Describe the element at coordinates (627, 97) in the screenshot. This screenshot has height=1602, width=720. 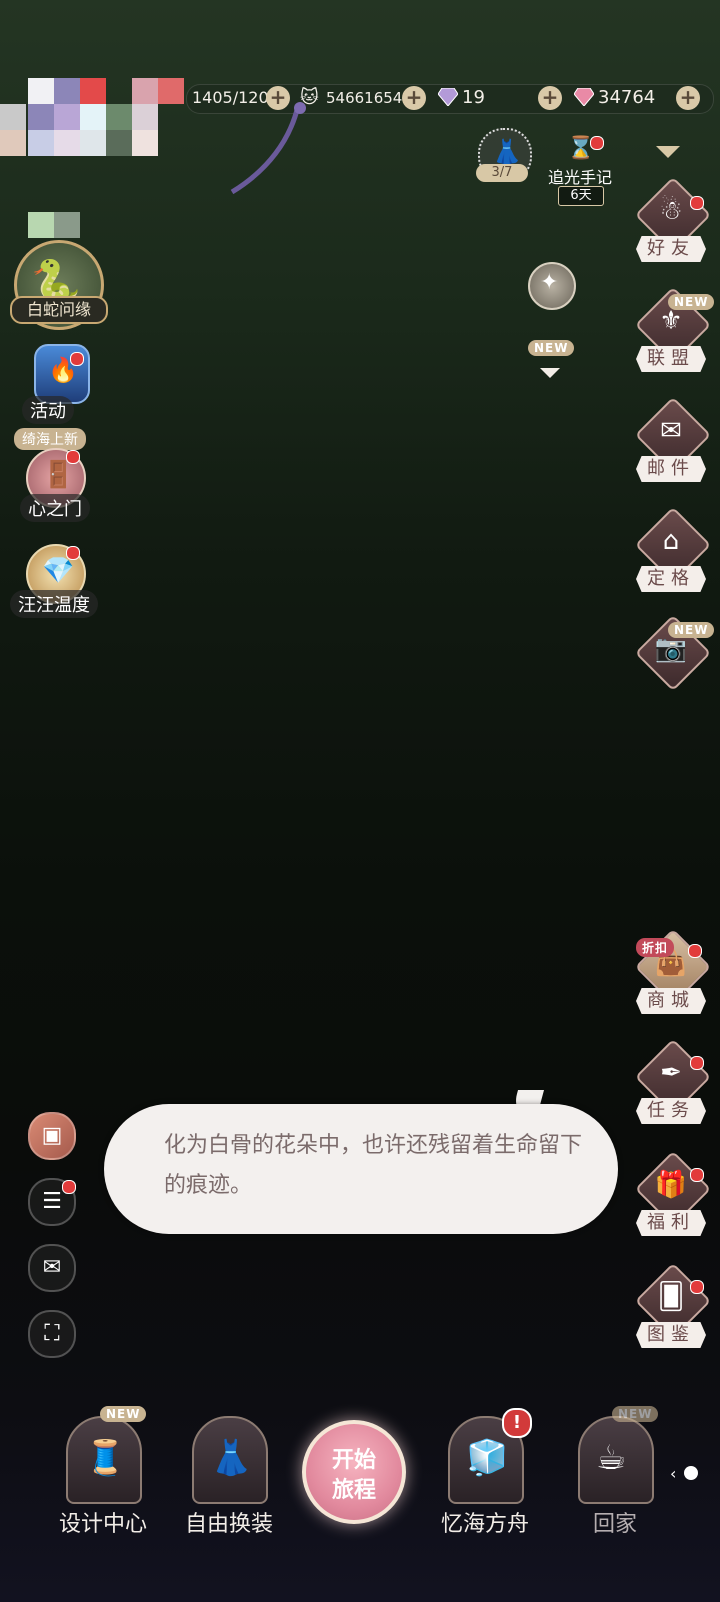
I see `pink-gem-value: 34764` at that location.